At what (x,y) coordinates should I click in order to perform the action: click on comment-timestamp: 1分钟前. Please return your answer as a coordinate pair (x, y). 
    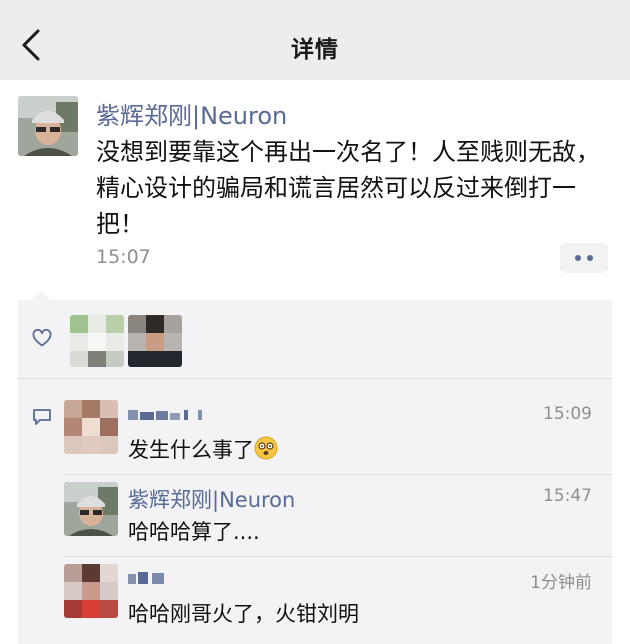
    Looking at the image, I should click on (561, 583).